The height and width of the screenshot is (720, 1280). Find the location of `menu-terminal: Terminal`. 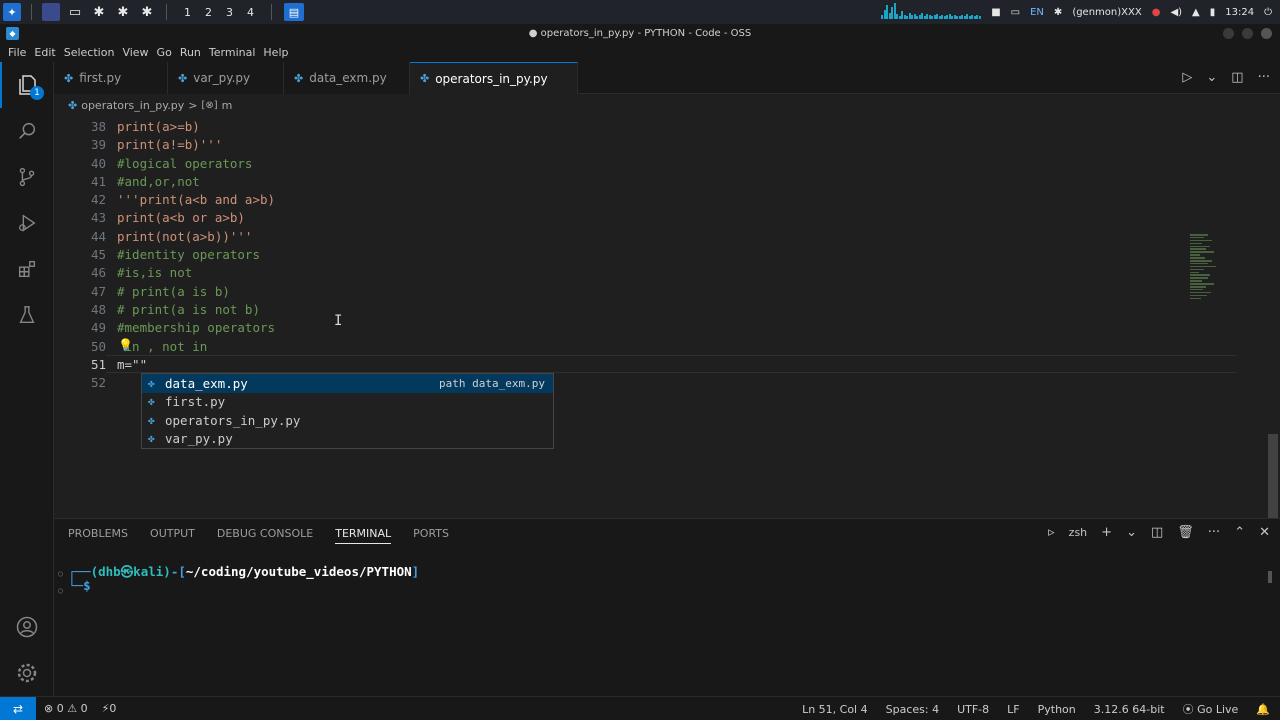

menu-terminal: Terminal is located at coordinates (232, 53).